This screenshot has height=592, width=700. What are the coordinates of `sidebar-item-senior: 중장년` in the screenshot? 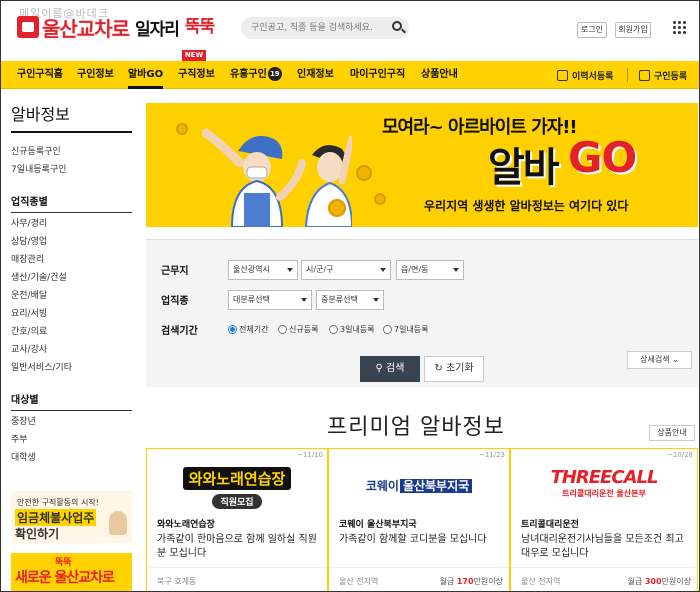 It's located at (71, 422).